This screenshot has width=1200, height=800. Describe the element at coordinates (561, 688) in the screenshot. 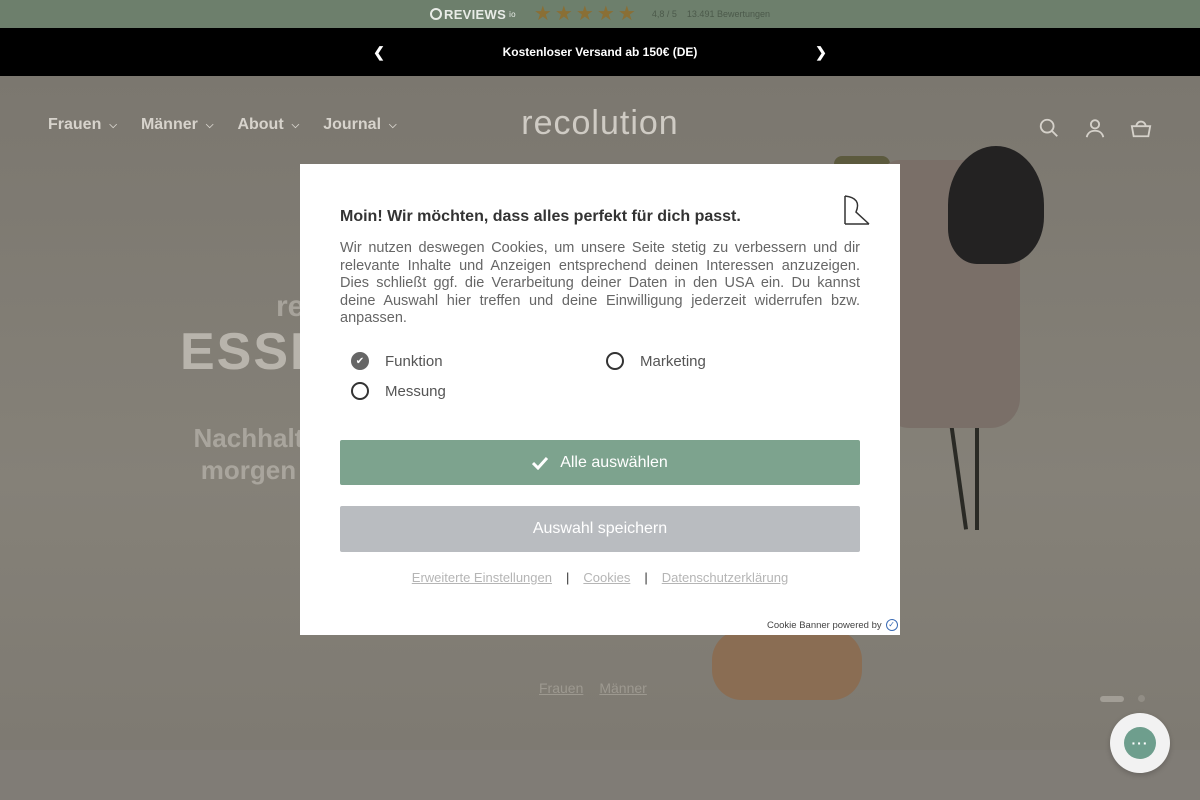

I see `hero-link-frauen: Frauen` at that location.